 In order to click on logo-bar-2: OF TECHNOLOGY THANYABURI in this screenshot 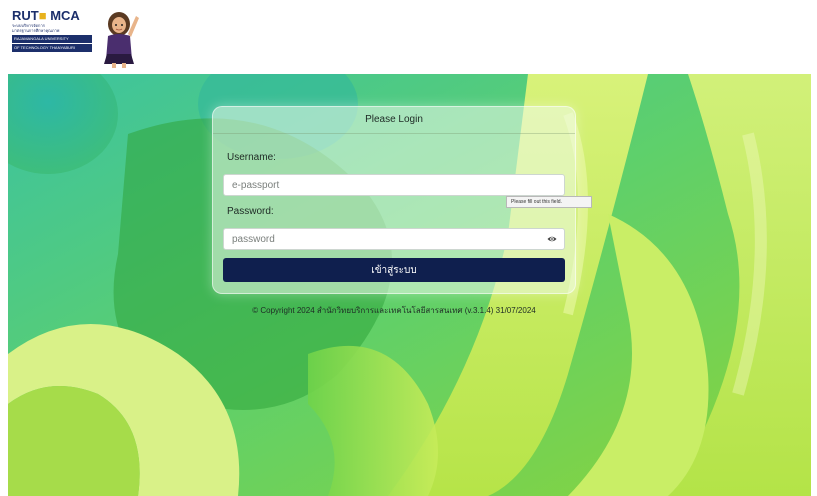, I will do `click(52, 48)`.